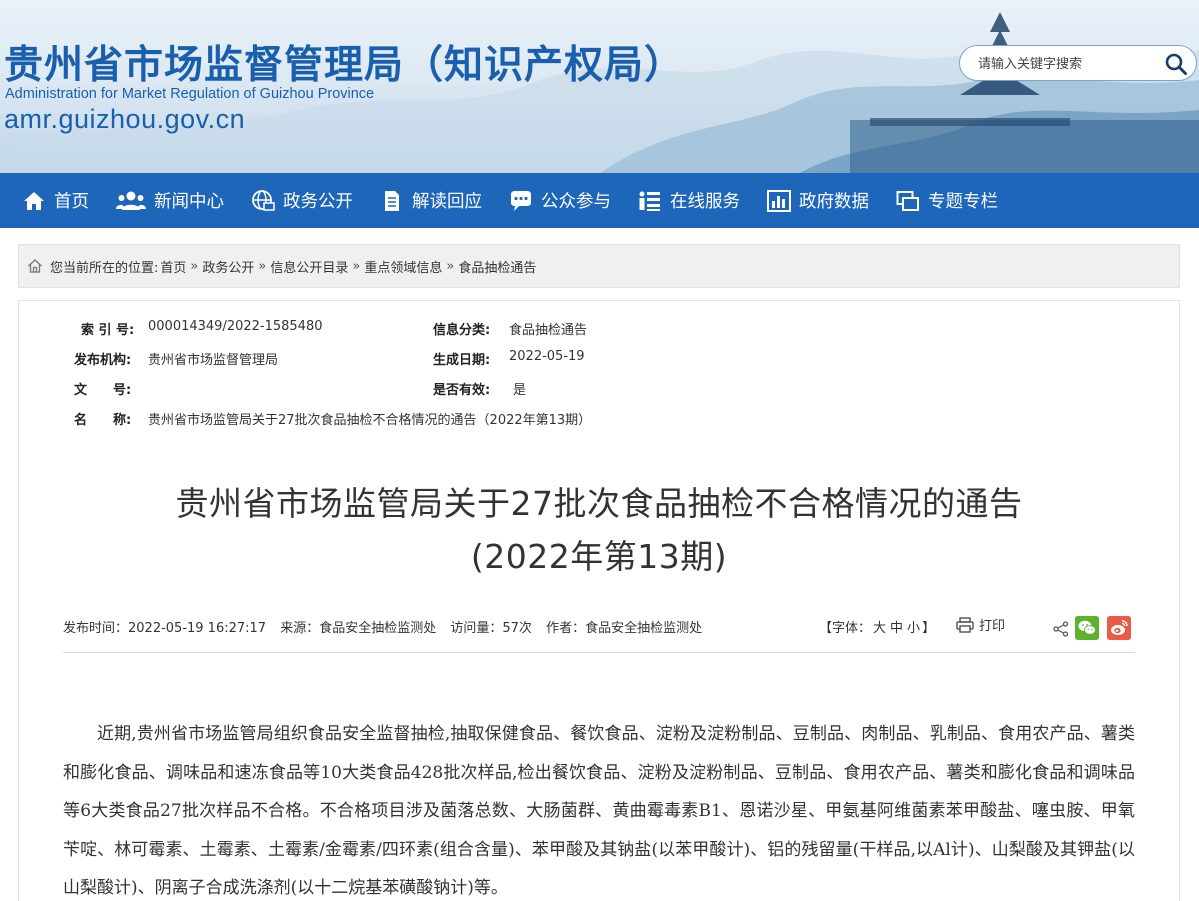 This screenshot has width=1199, height=901. What do you see at coordinates (913, 628) in the screenshot?
I see `font-small-button: 小` at bounding box center [913, 628].